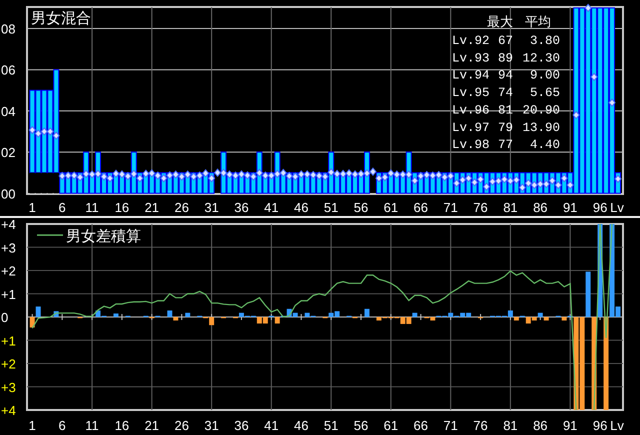  Describe the element at coordinates (505, 58) in the screenshot. I see `table-cell: 89` at that location.